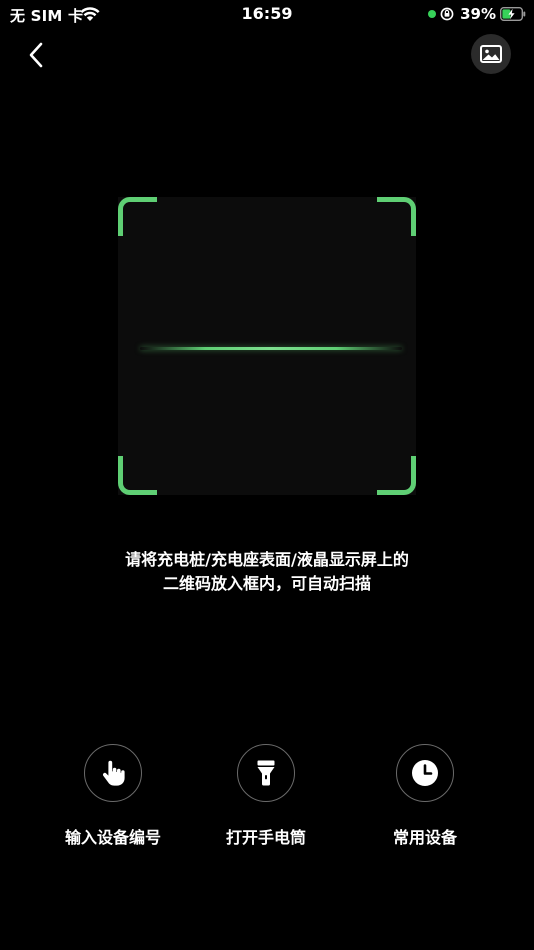 Image resolution: width=534 pixels, height=950 pixels. I want to click on scan-hint-line-1: 请将充电桩/充电座表面/液晶显示屏上的, so click(267, 559).